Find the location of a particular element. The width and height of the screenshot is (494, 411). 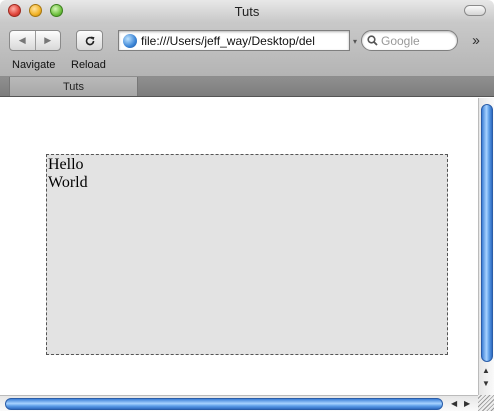

tab-tuts: Tuts is located at coordinates (73, 86).